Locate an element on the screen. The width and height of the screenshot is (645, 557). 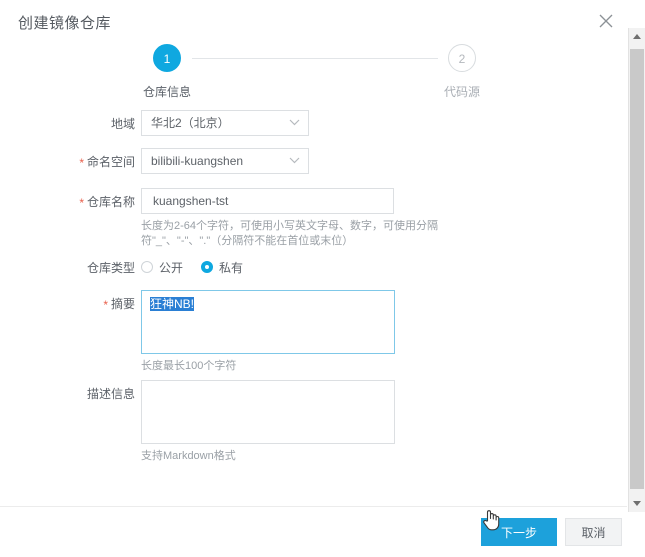
vertical-scrollbar is located at coordinates (636, 270).